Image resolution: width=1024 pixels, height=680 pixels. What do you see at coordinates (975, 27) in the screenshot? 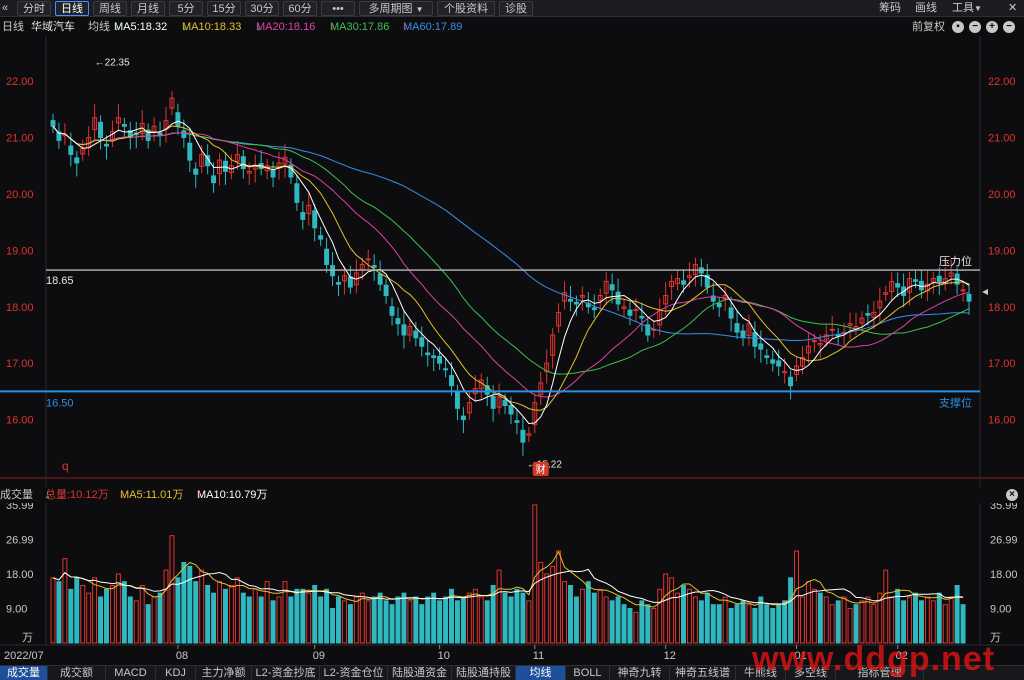
I see `minimize-icon: −` at bounding box center [975, 27].